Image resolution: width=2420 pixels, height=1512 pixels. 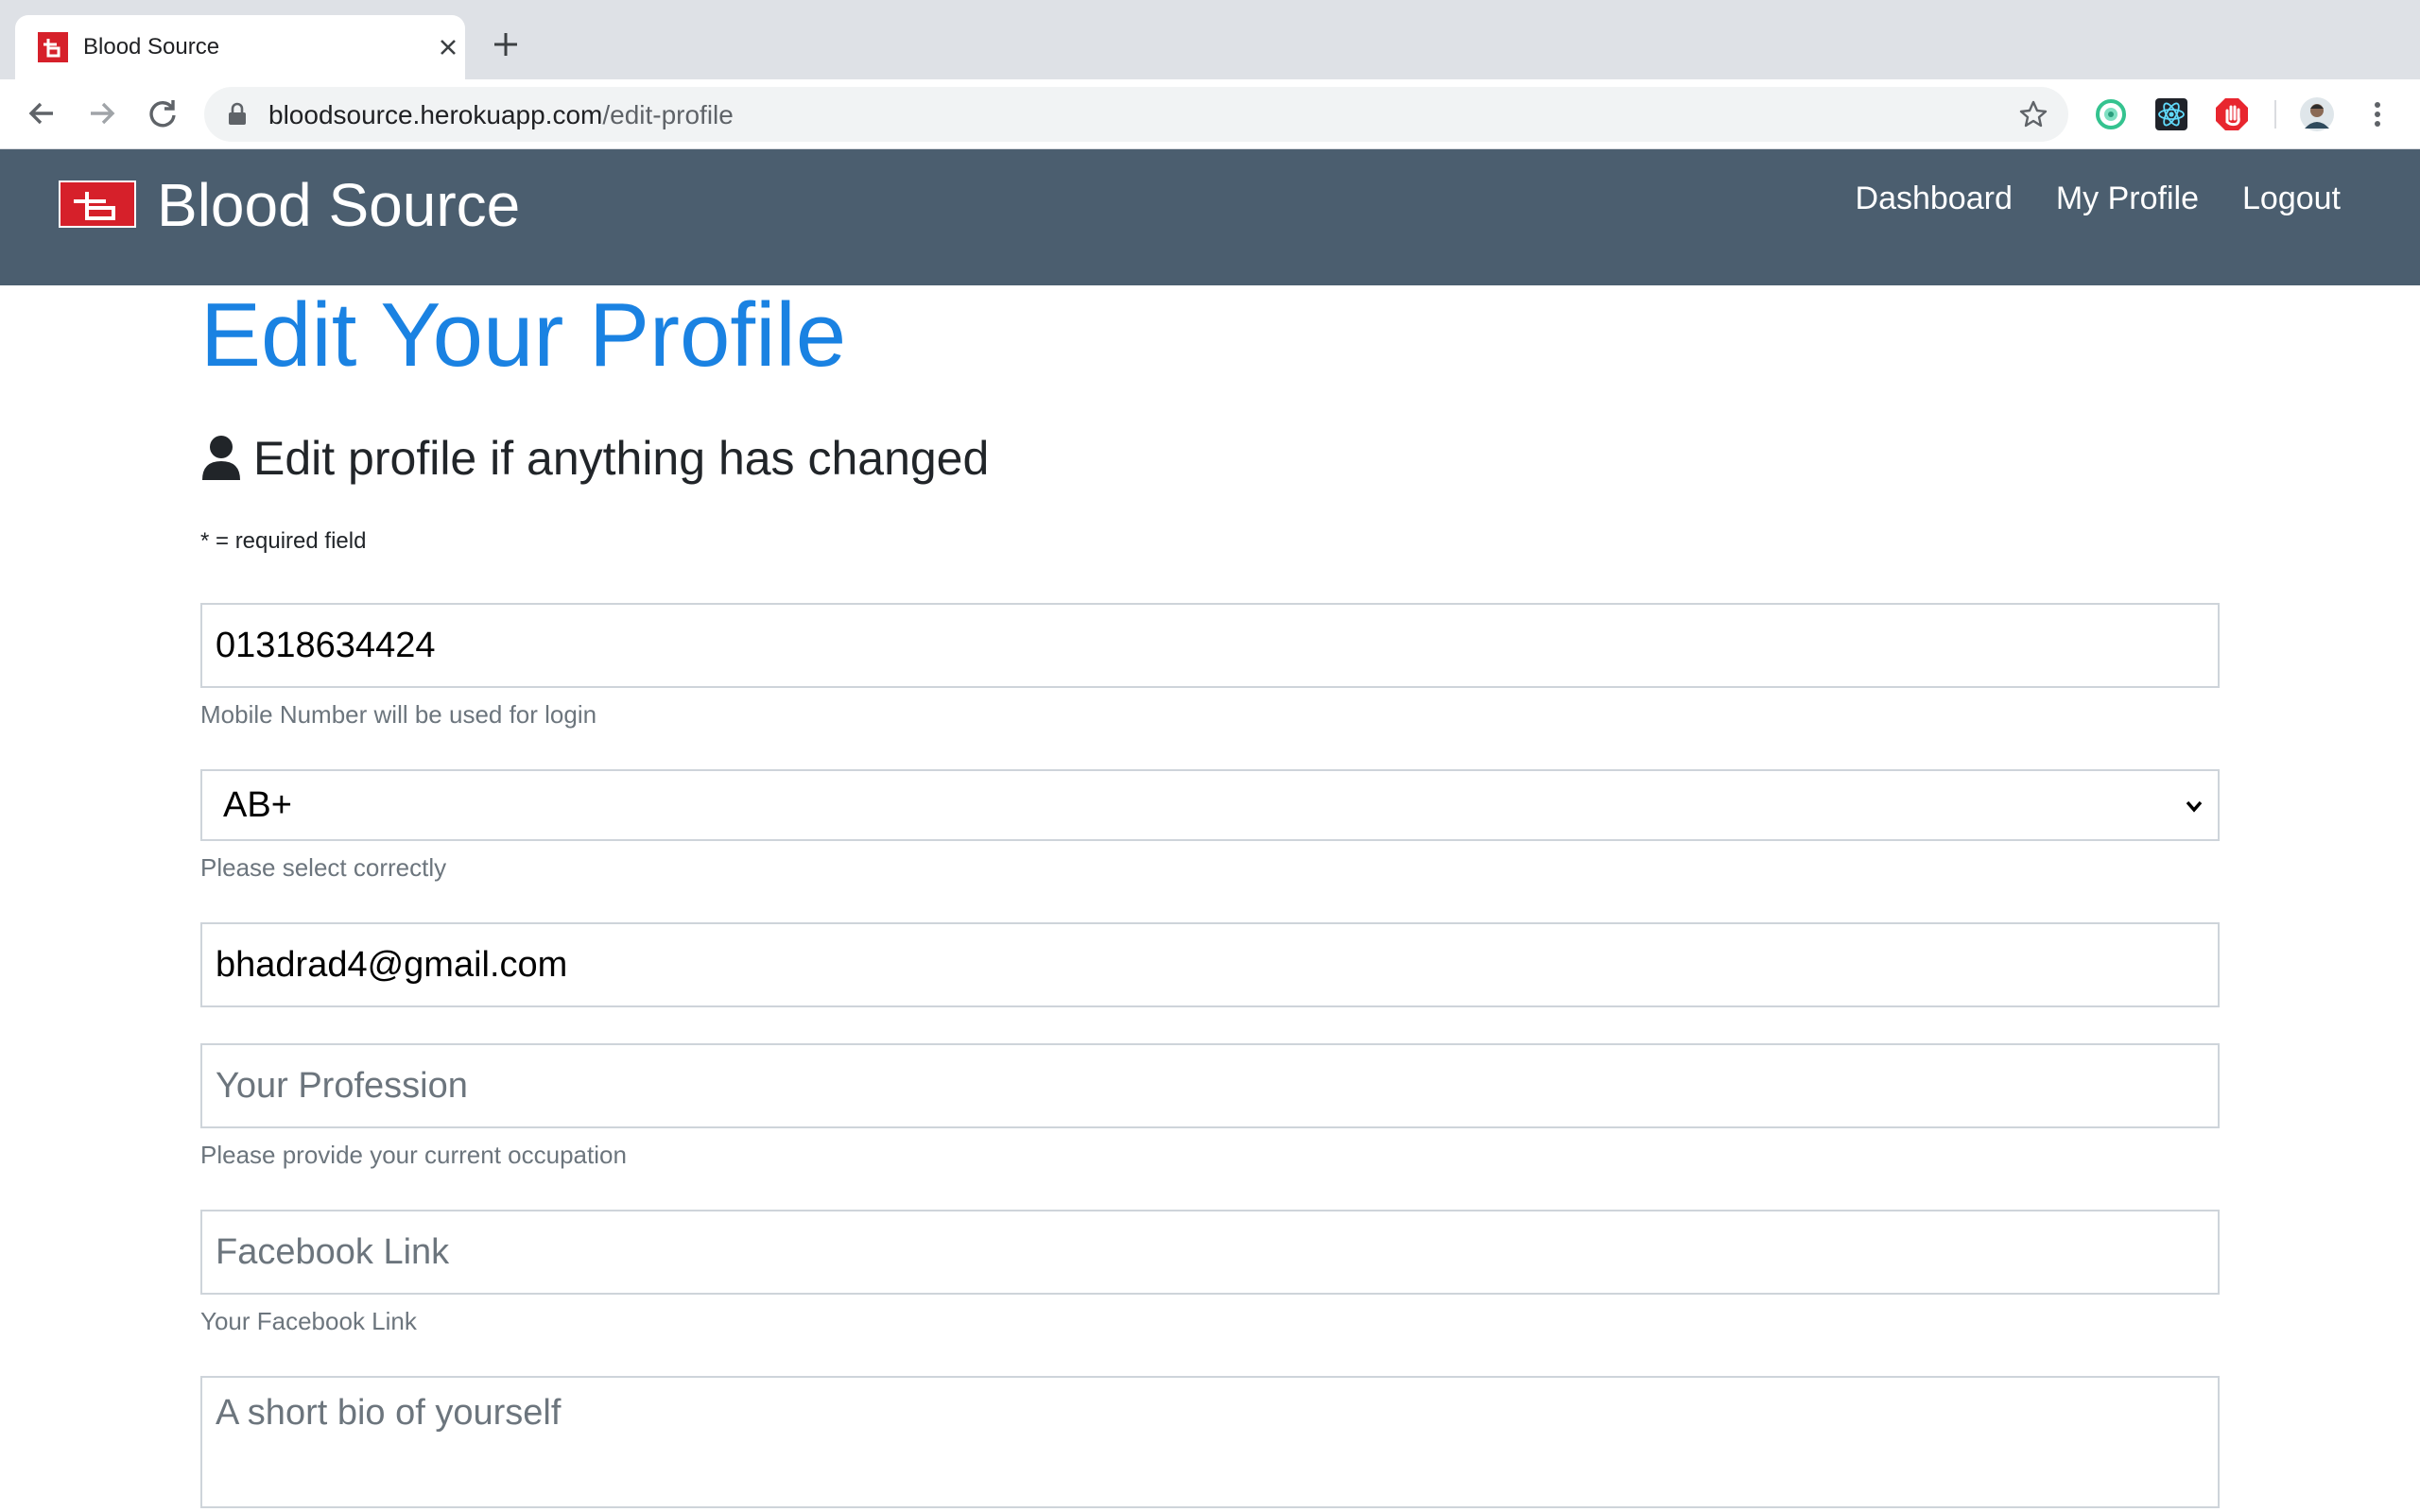 I want to click on browser-toolbar: bloodsource.herokuapp.com/edit-profile, so click(x=1210, y=114).